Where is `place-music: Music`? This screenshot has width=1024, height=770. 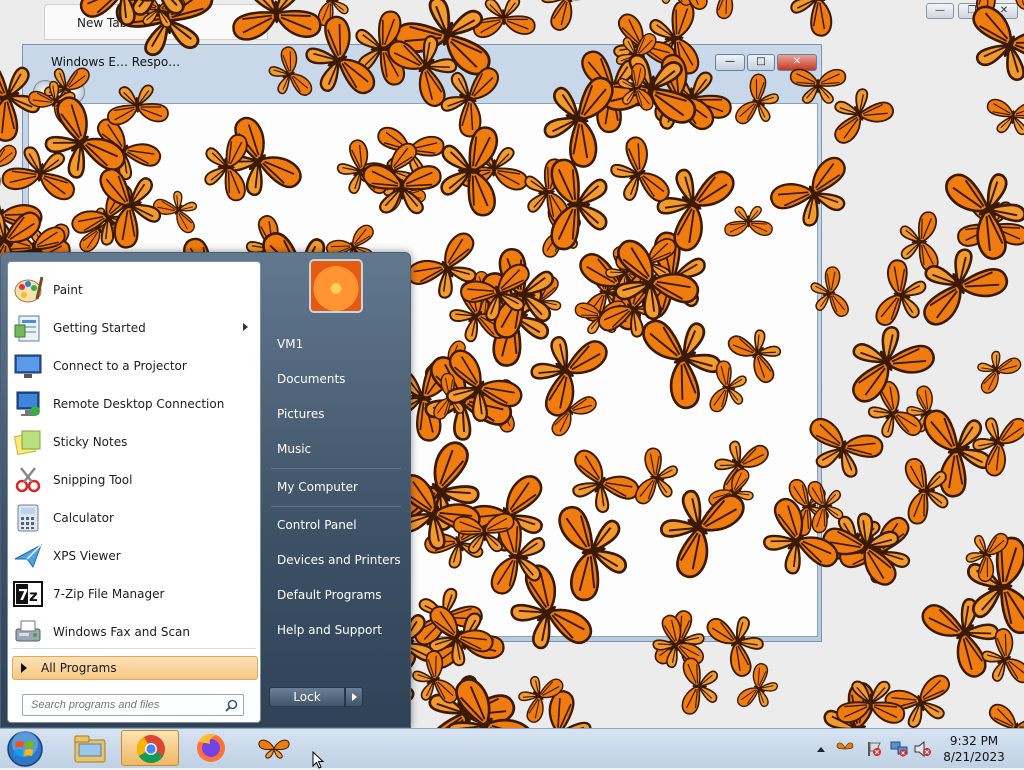 place-music: Music is located at coordinates (337, 449).